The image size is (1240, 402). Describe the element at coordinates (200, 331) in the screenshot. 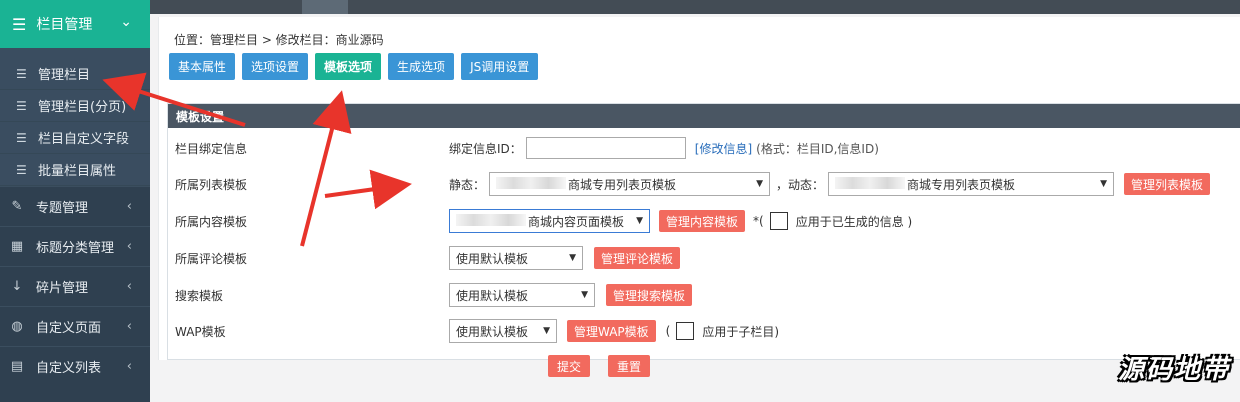

I see `row-label: WAP模板` at that location.